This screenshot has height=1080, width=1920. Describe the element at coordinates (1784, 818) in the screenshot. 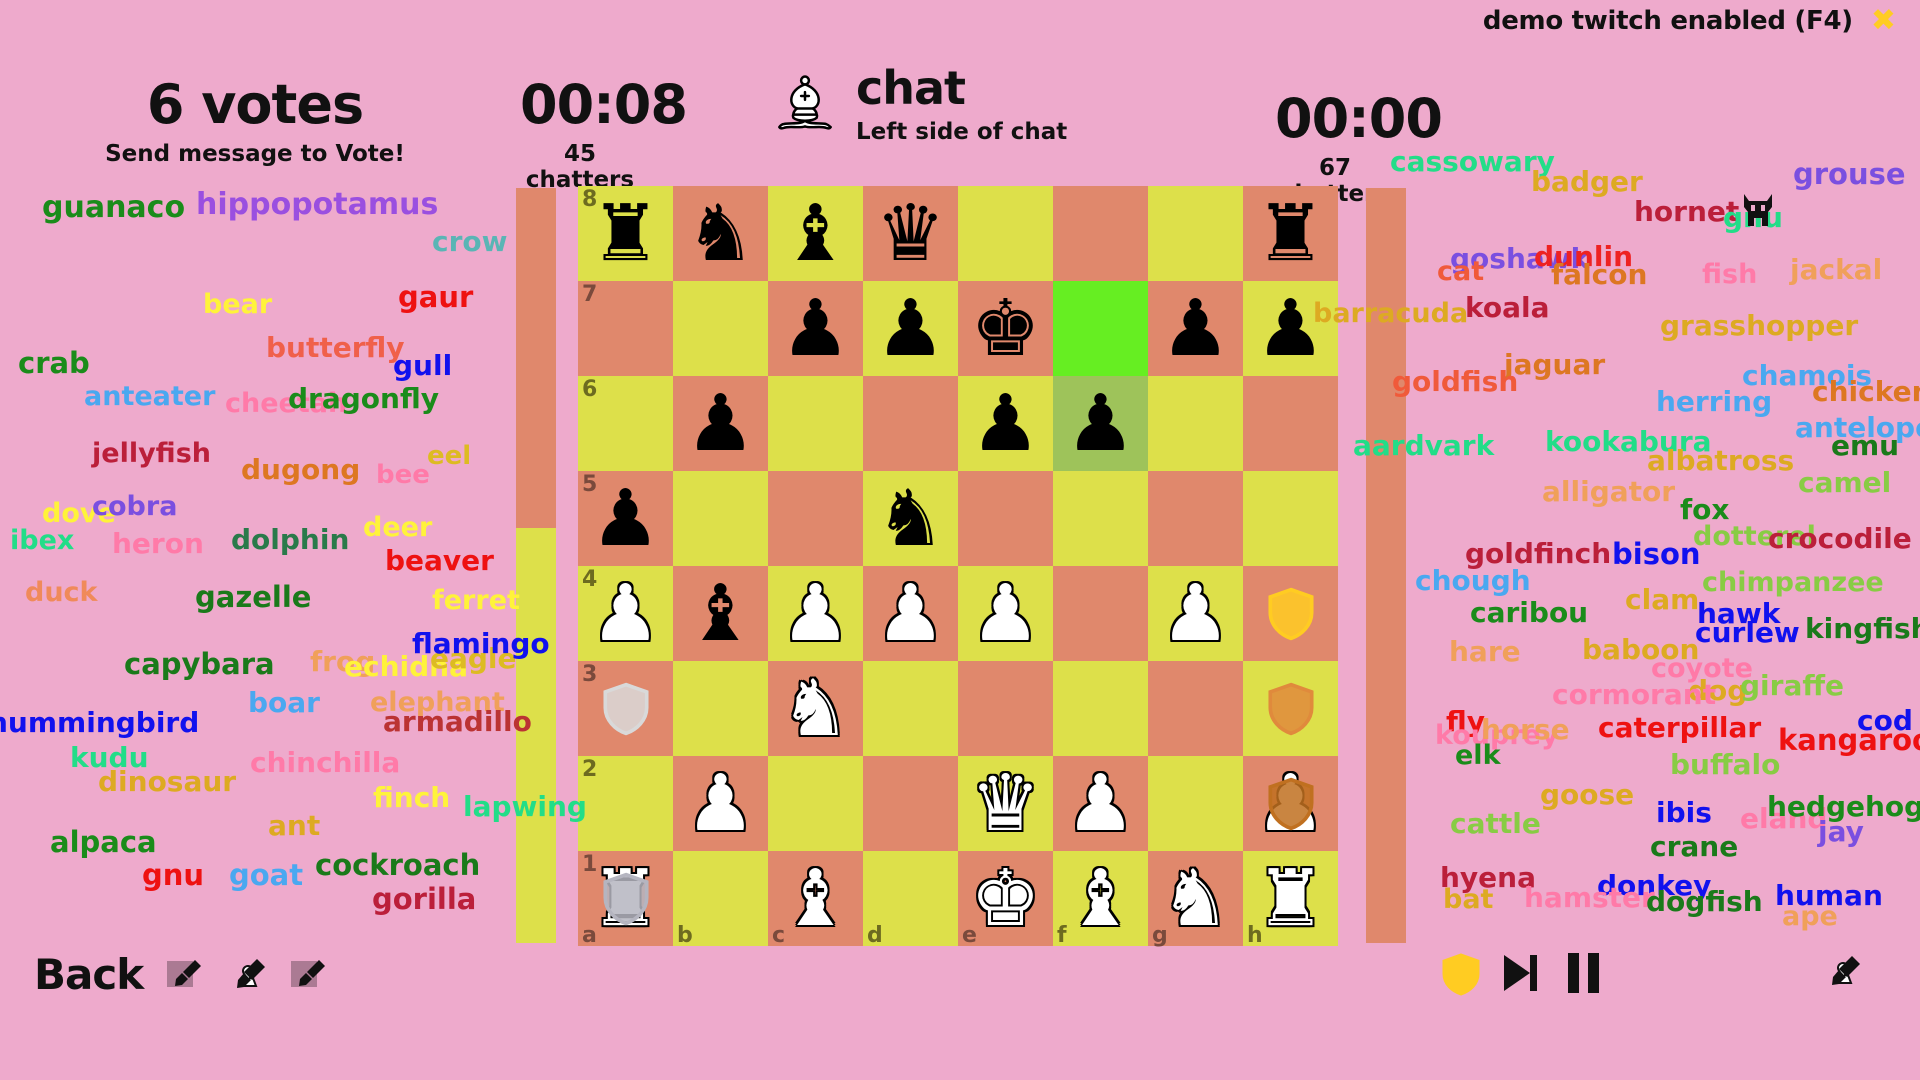

I see `chatter-name: eland` at that location.